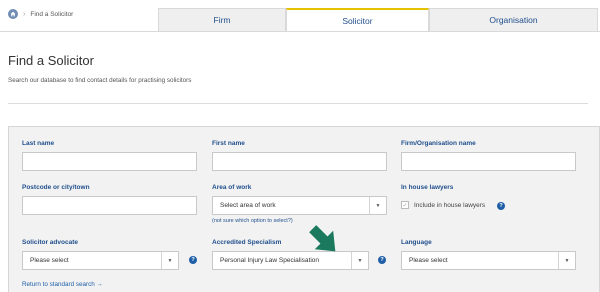 The width and height of the screenshot is (600, 292). What do you see at coordinates (13, 14) in the screenshot?
I see `home-icon` at bounding box center [13, 14].